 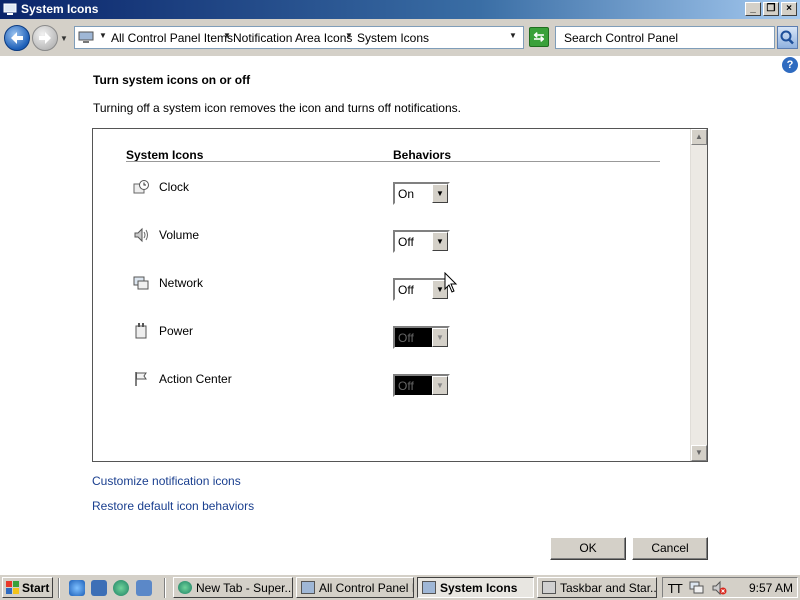 What do you see at coordinates (771, 9) in the screenshot?
I see `restore-button: ❐` at bounding box center [771, 9].